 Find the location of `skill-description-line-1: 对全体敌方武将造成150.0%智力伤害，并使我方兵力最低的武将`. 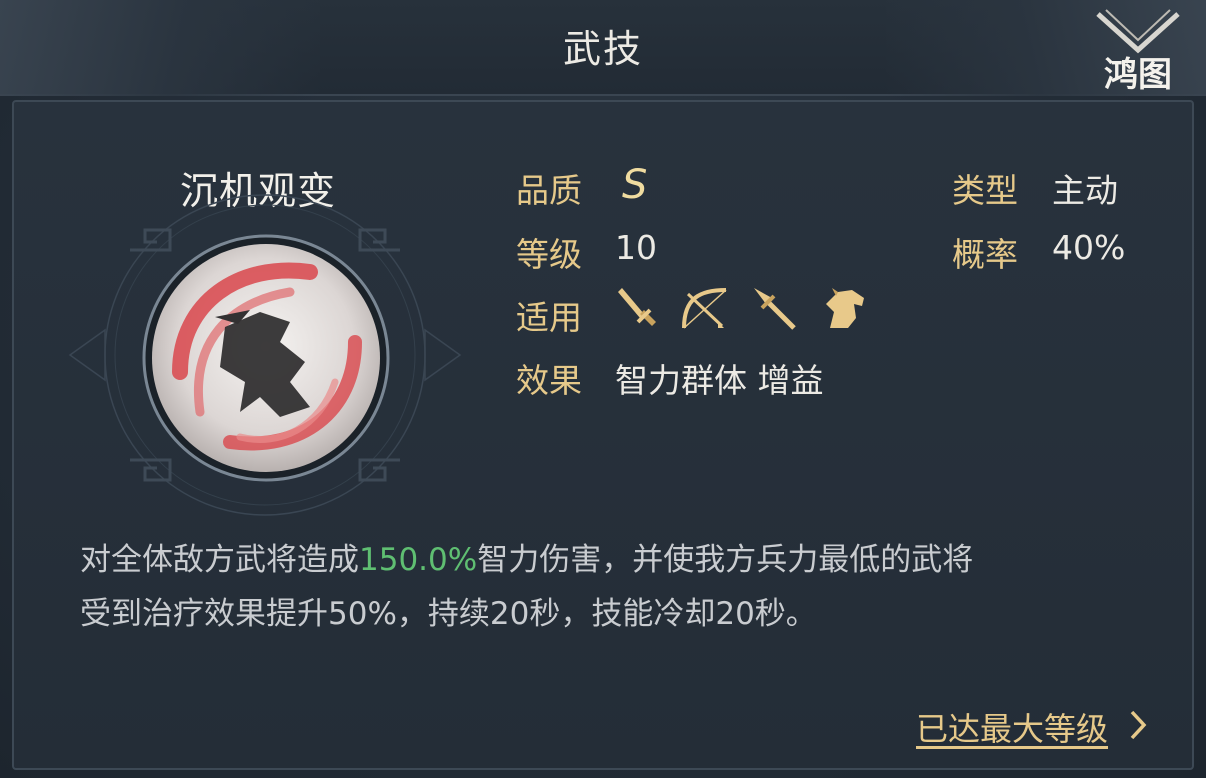

skill-description-line-1: 对全体敌方武将造成150.0%智力伤害，并使我方兵力最低的武将 is located at coordinates (526, 556).